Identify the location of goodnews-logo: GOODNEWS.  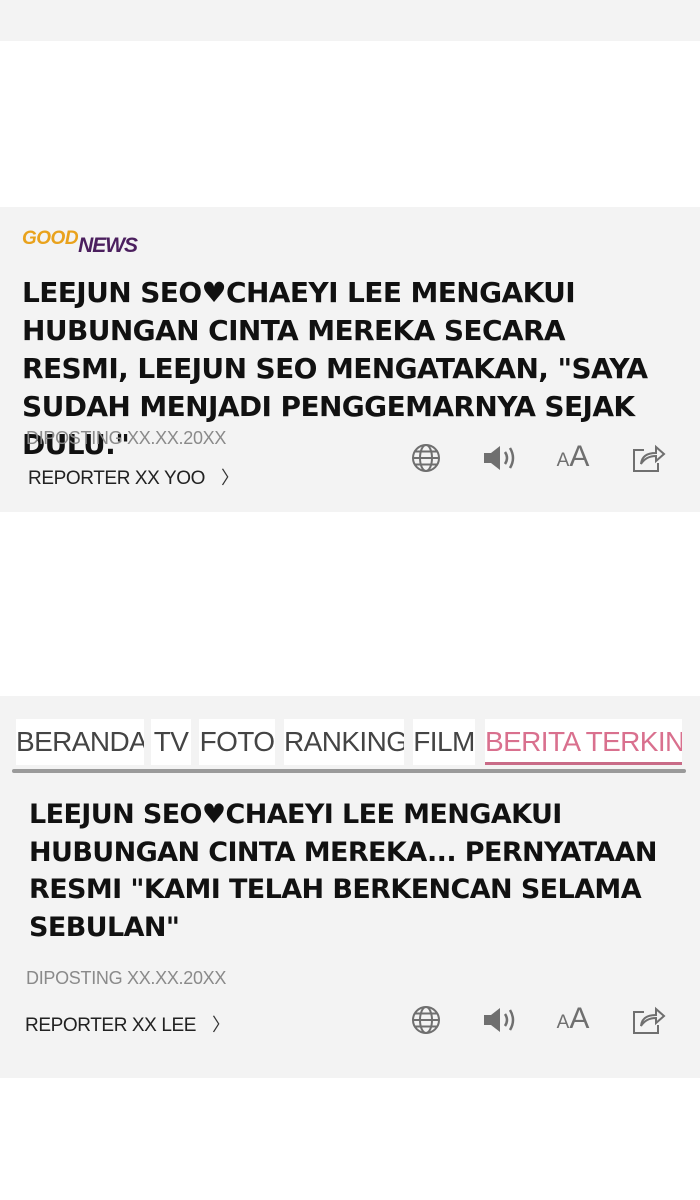
(80, 242).